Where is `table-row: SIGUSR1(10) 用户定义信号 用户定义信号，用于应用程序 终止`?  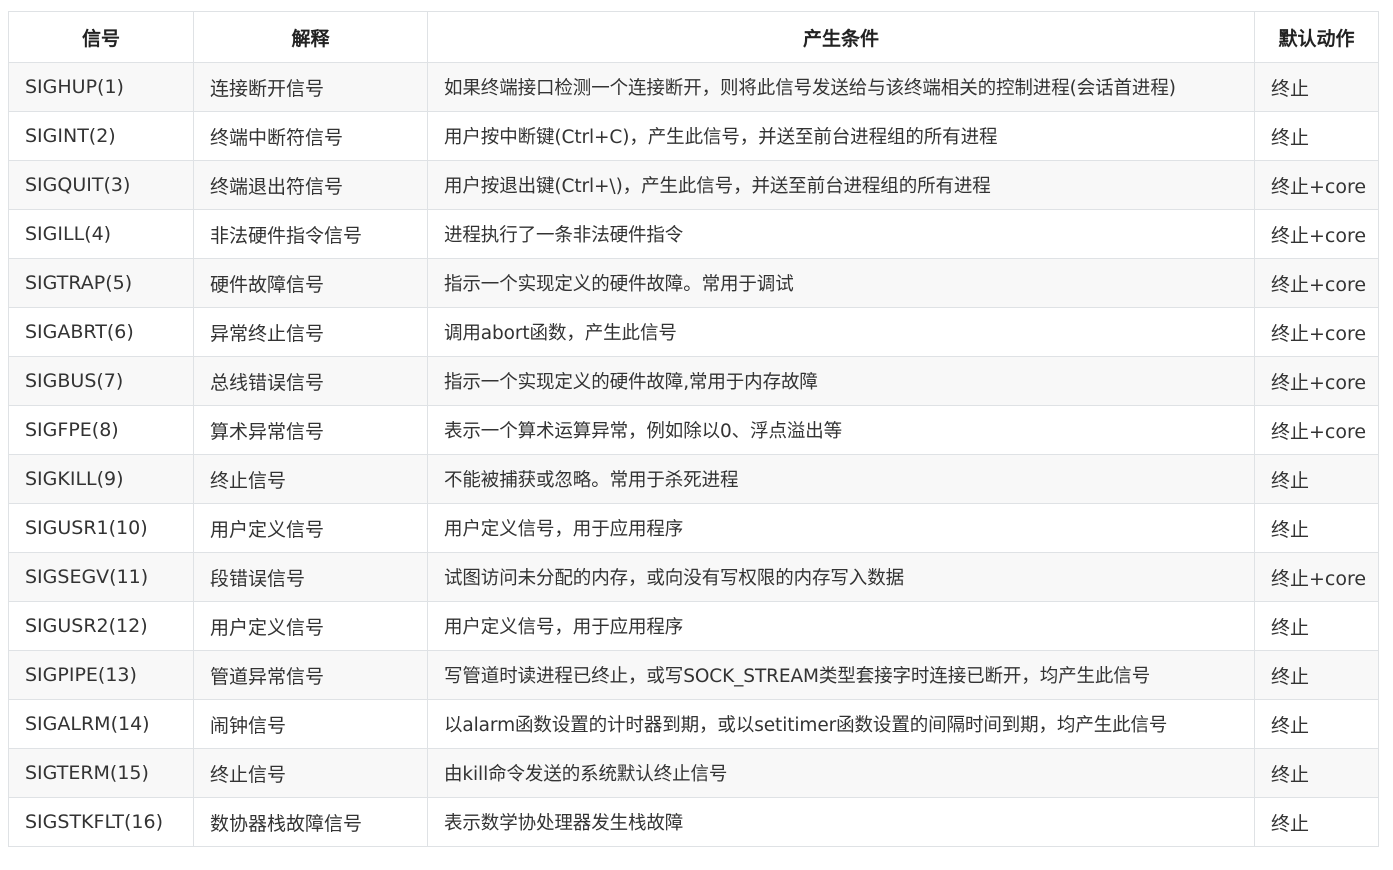
table-row: SIGUSR1(10) 用户定义信号 用户定义信号，用于应用程序 终止 is located at coordinates (693, 528).